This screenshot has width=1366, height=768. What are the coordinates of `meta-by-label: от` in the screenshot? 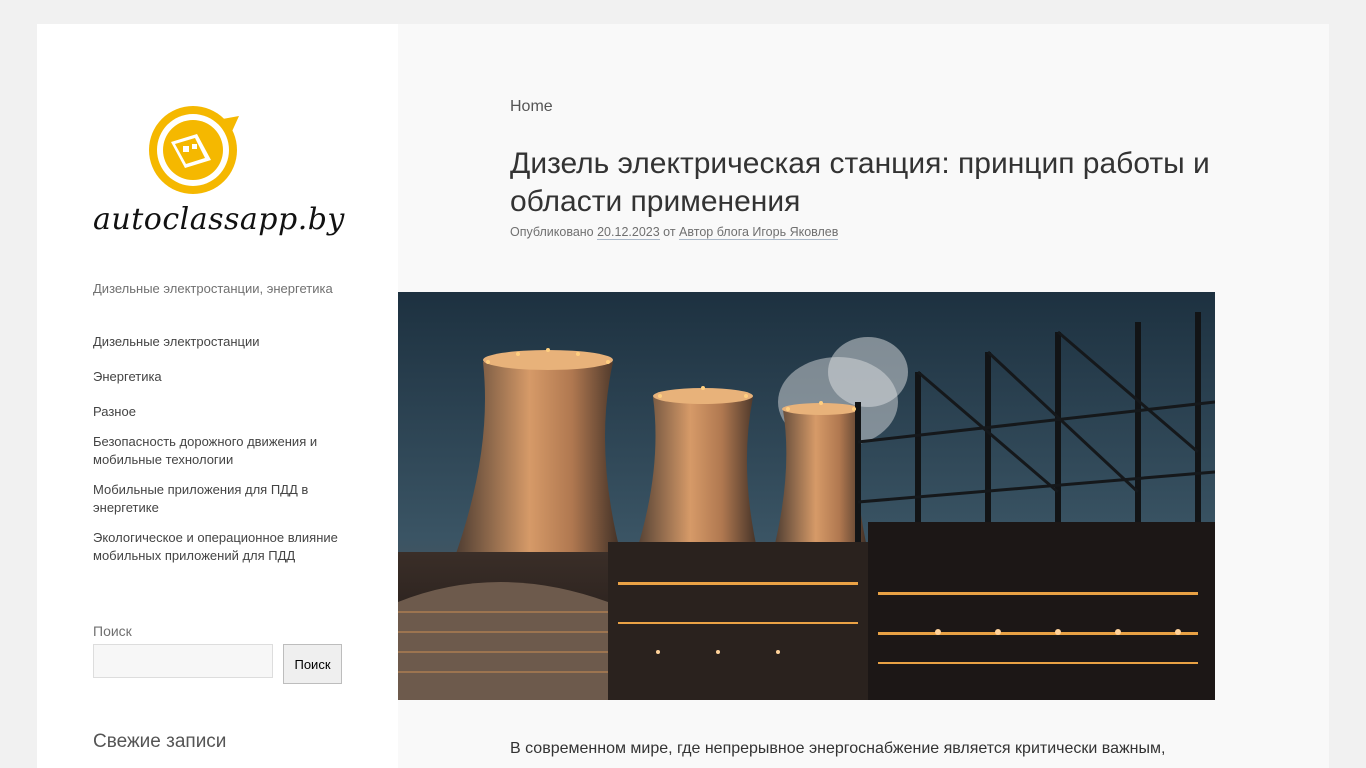 It's located at (669, 232).